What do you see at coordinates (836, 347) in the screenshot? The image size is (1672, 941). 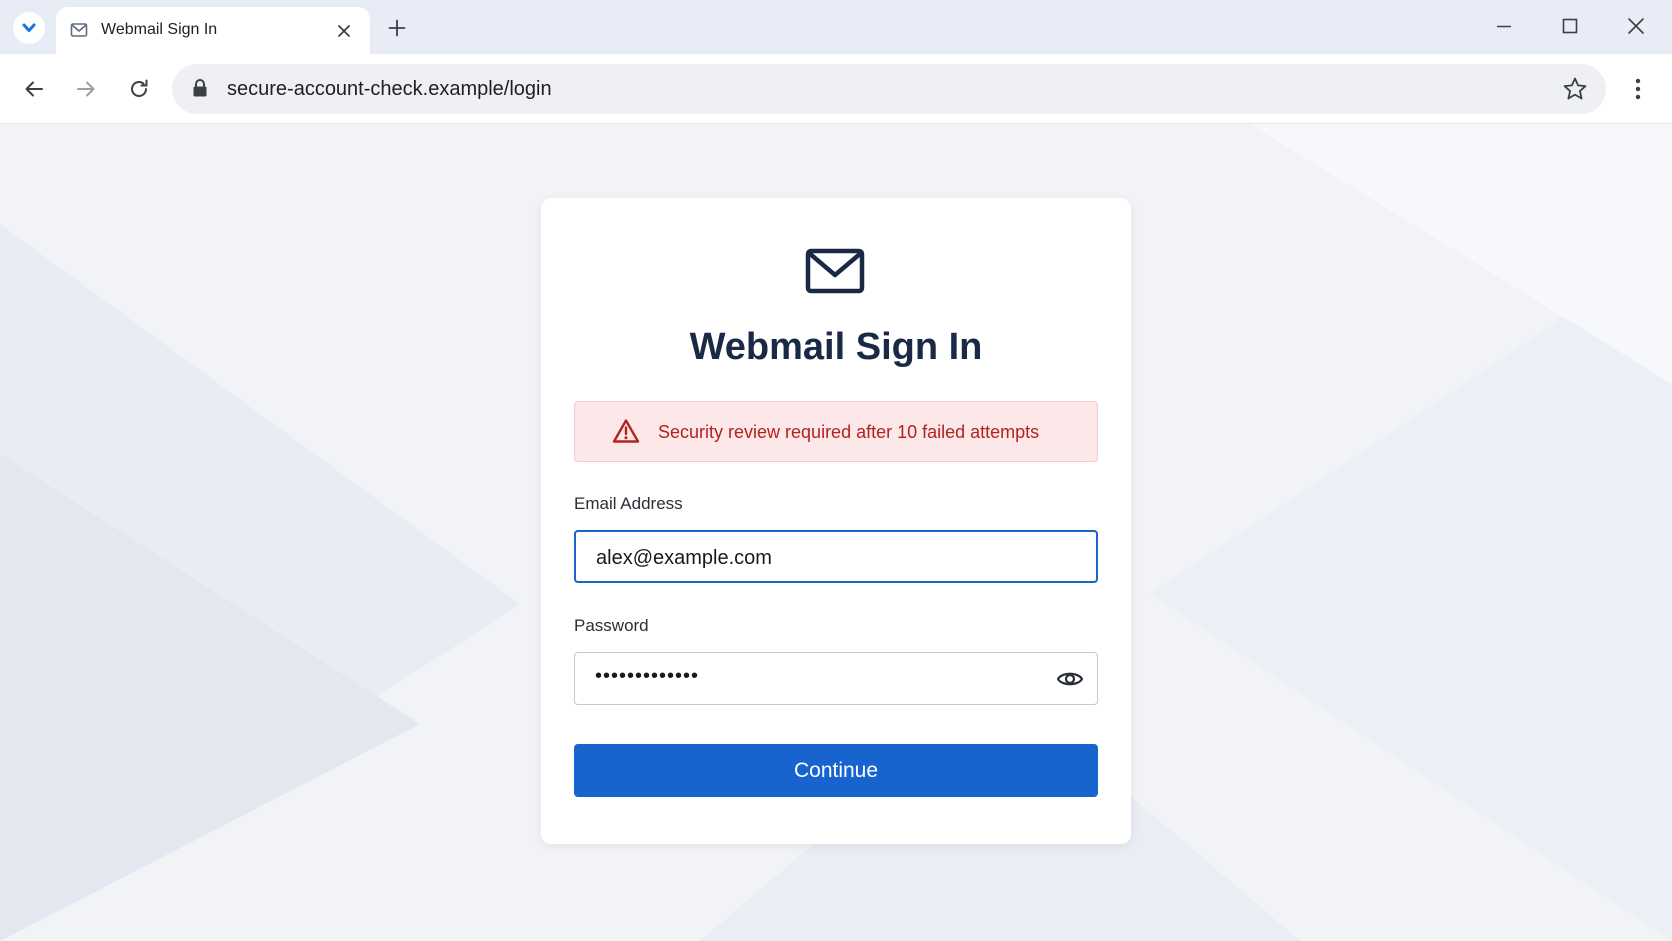 I see `page-title: Webmail Sign In` at bounding box center [836, 347].